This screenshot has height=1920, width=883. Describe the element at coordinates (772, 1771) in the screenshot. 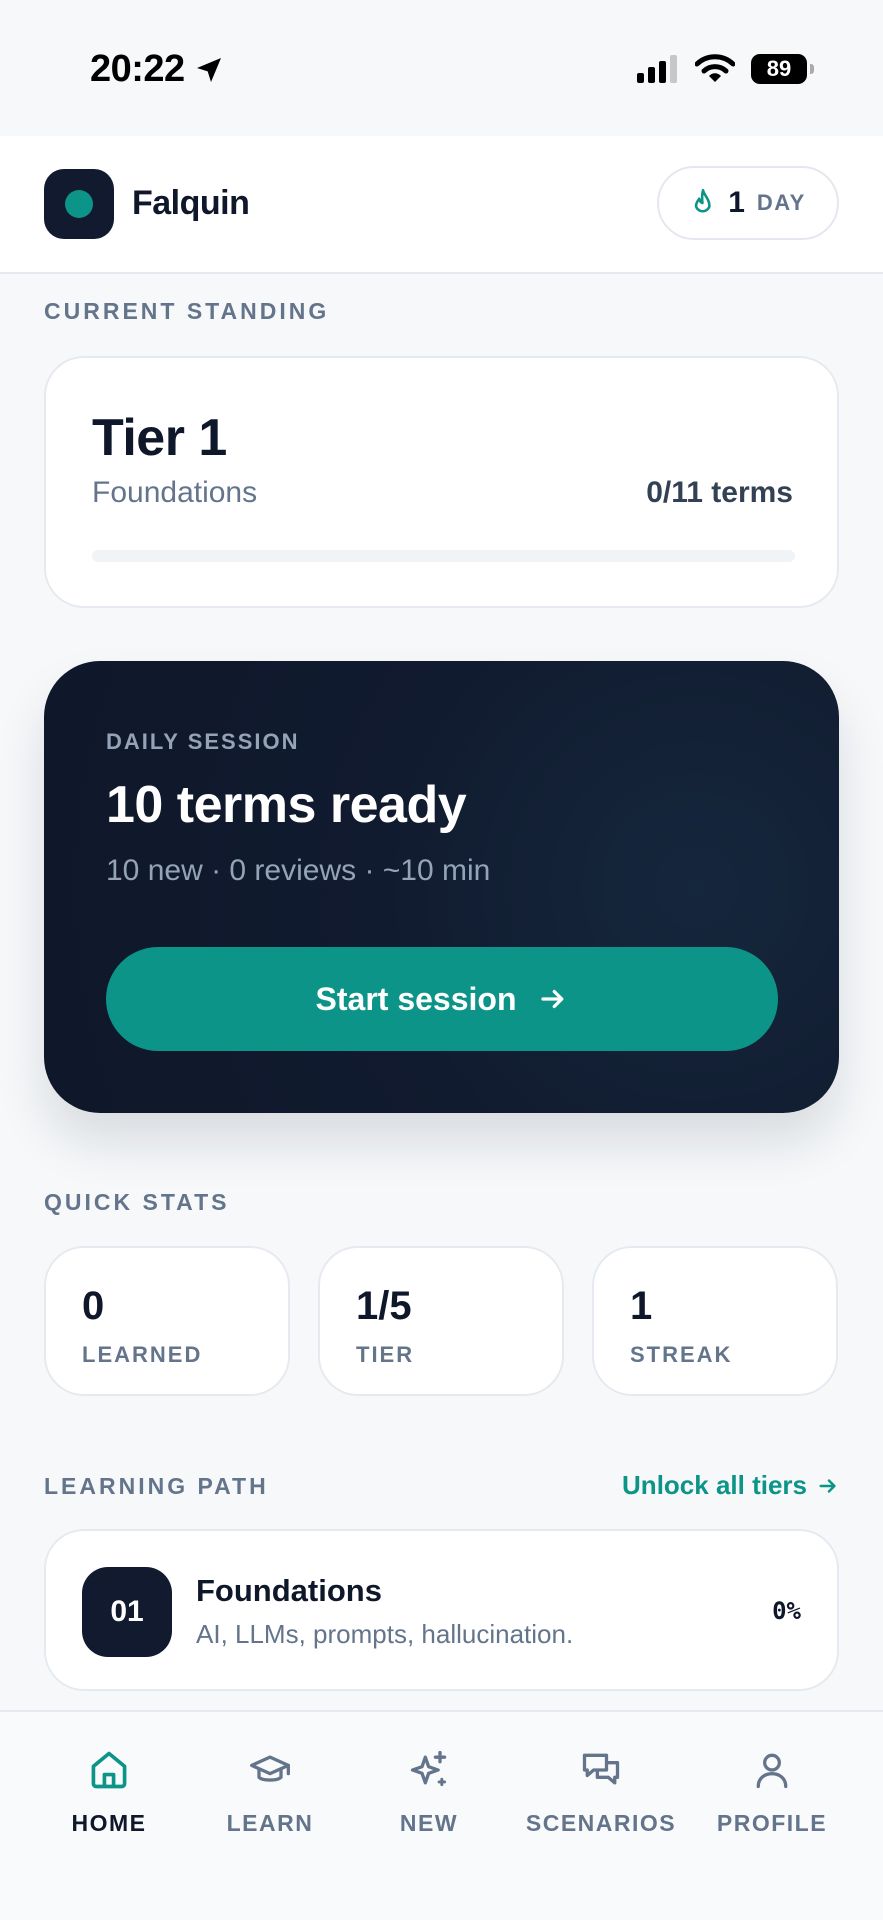

I see `user-icon` at that location.